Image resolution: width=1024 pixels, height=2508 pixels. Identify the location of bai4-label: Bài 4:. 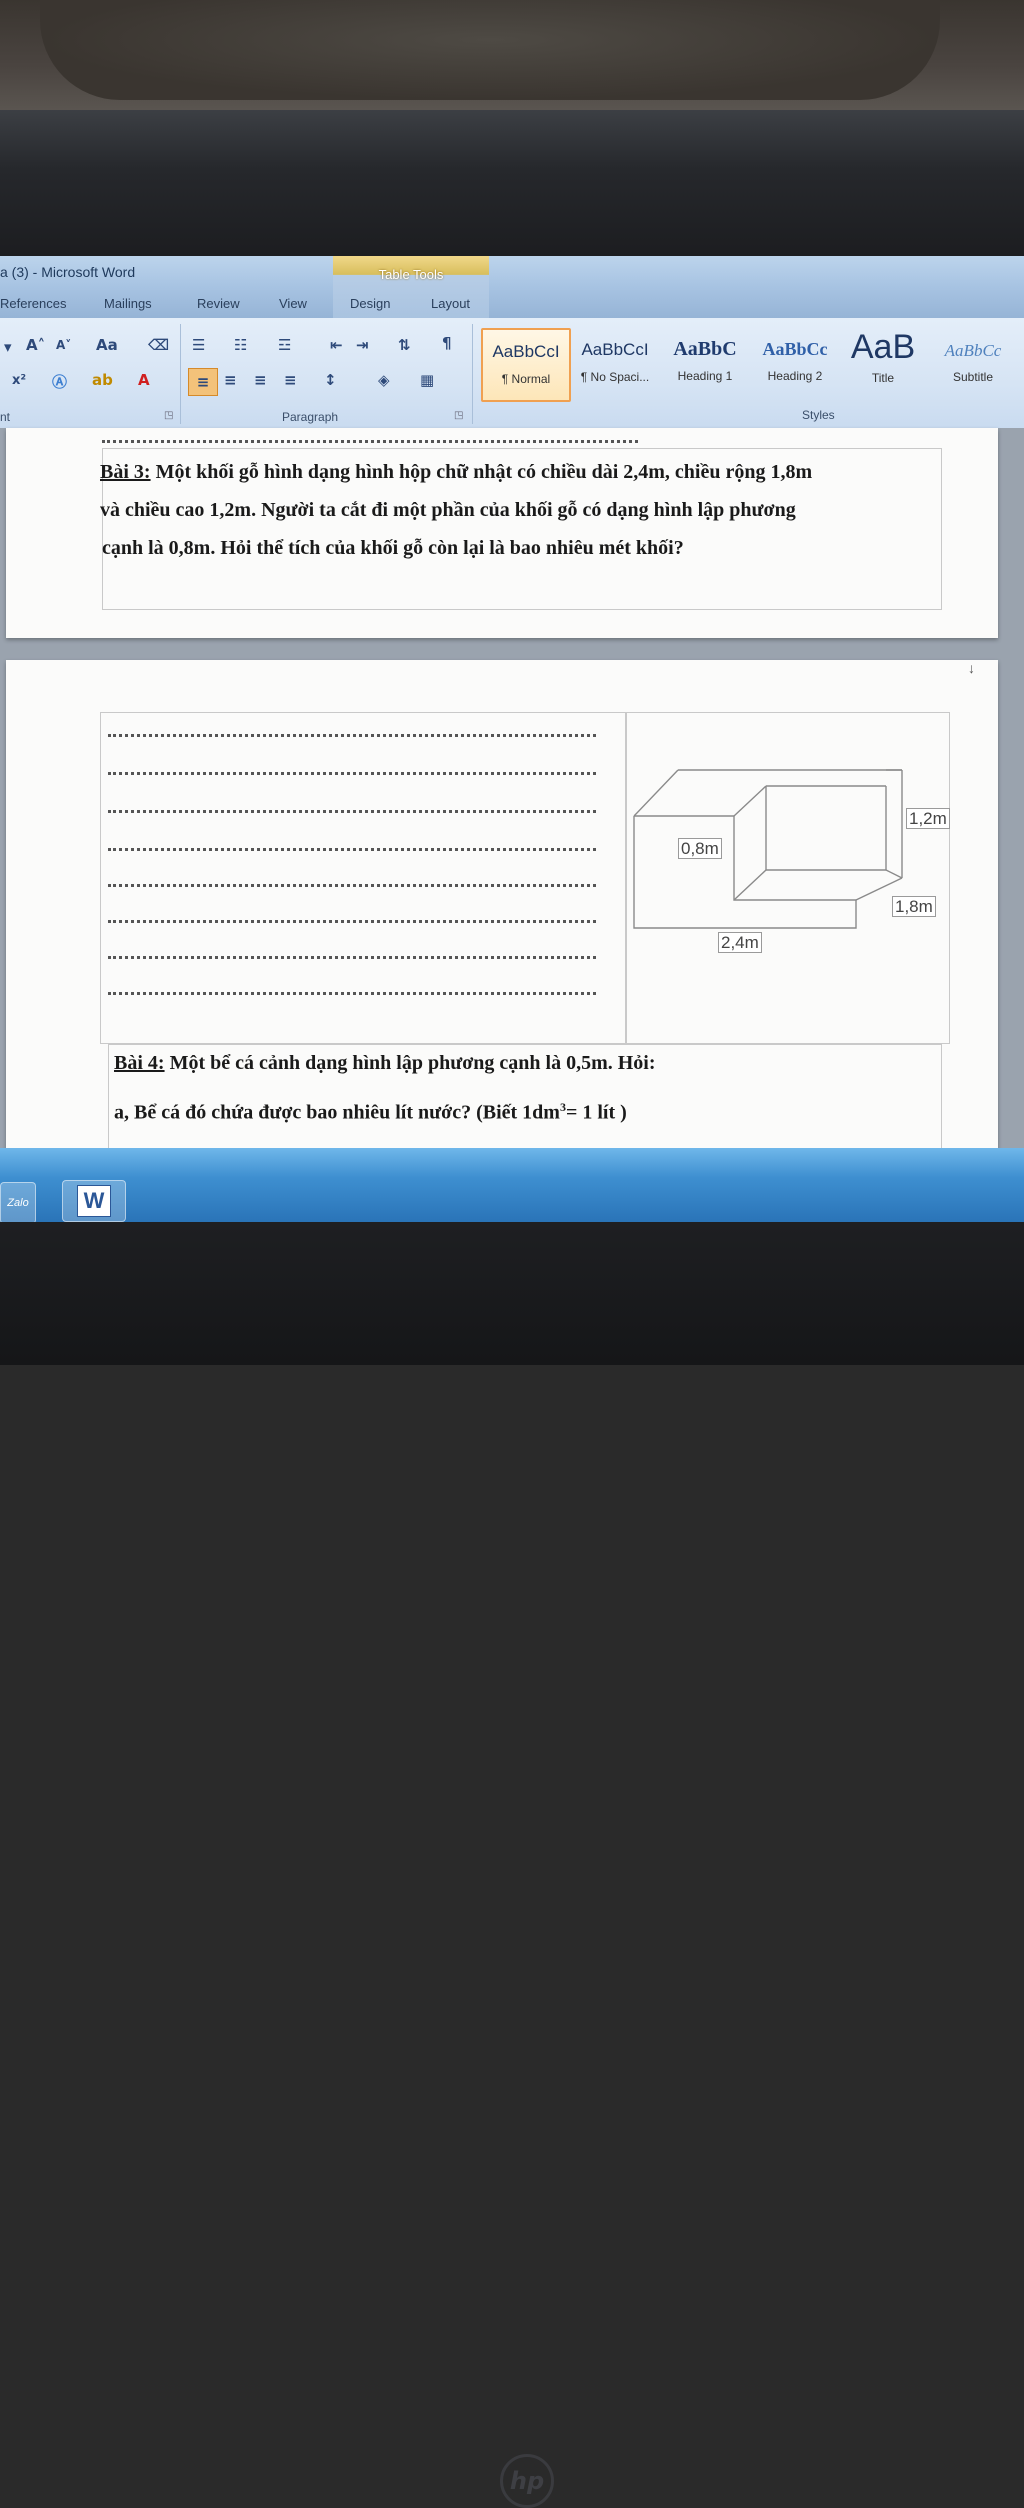
(139, 1063).